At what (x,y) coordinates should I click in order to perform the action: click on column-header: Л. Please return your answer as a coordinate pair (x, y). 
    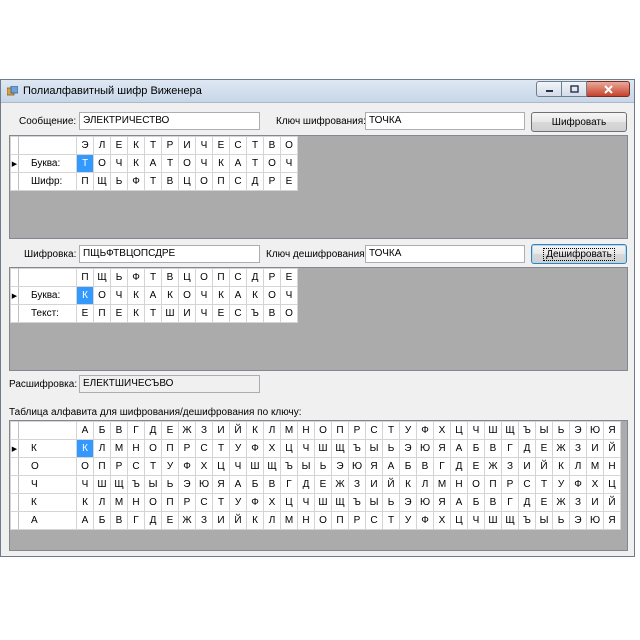
    Looking at the image, I should click on (272, 430).